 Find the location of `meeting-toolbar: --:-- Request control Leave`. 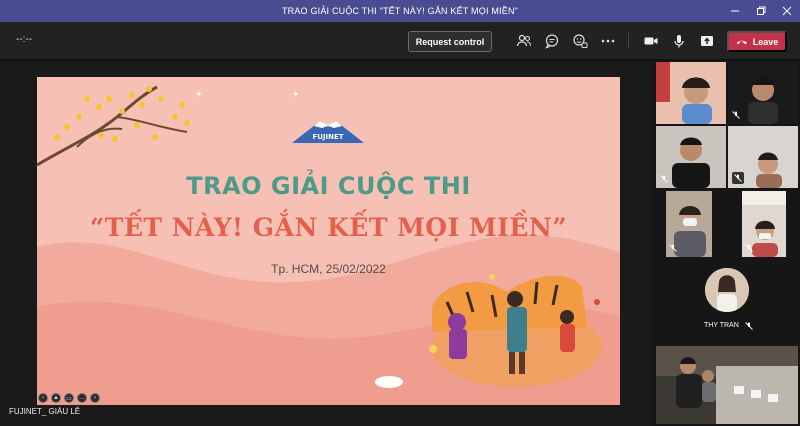

meeting-toolbar: --:-- Request control Leave is located at coordinates (400, 41).